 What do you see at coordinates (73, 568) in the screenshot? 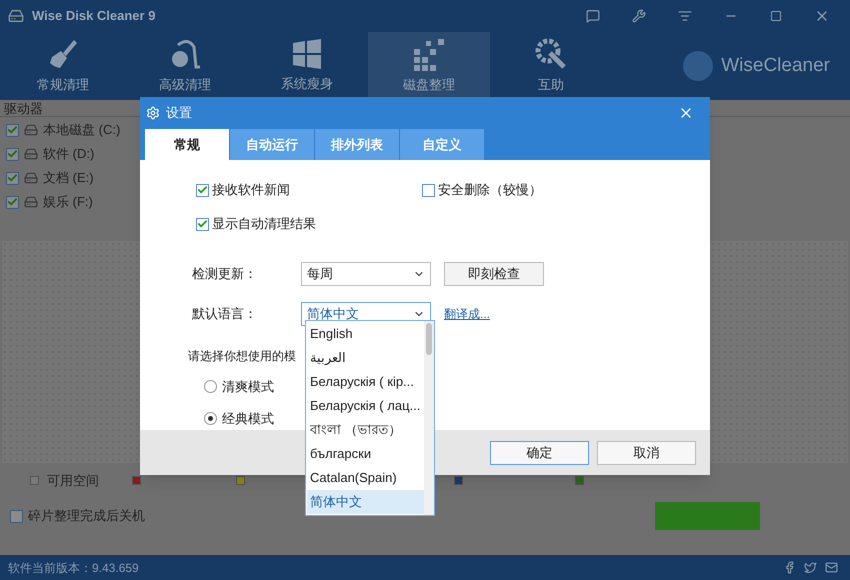
I see `version-text: 软件当前版本：9.43.659` at bounding box center [73, 568].